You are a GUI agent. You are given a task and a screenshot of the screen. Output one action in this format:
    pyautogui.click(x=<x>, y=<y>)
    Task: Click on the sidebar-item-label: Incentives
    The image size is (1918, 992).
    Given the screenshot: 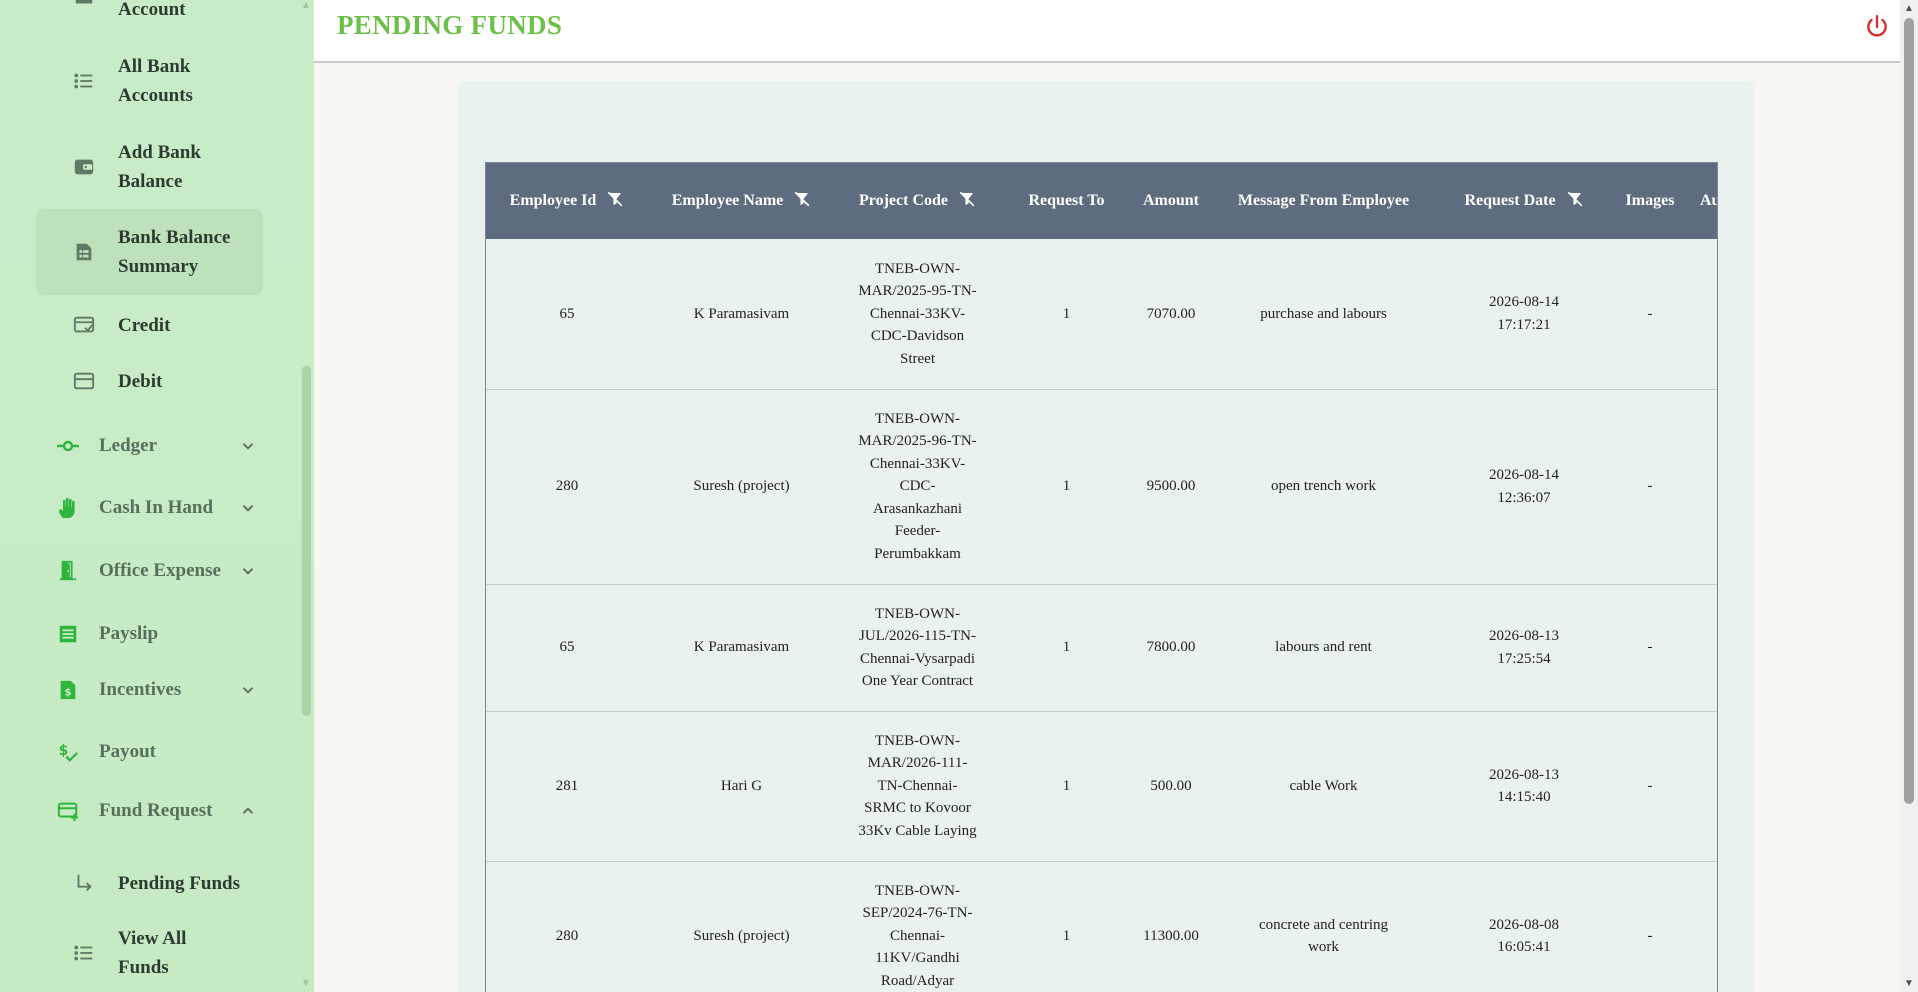 What is the action you would take?
    pyautogui.click(x=140, y=689)
    